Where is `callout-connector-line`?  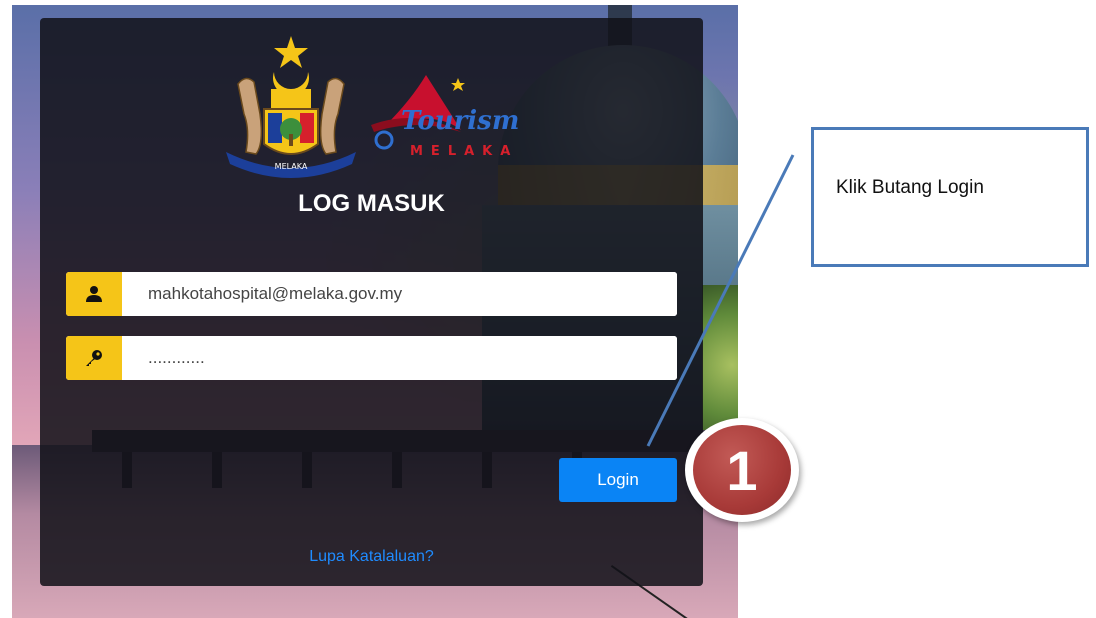
callout-connector-line is located at coordinates (720, 300).